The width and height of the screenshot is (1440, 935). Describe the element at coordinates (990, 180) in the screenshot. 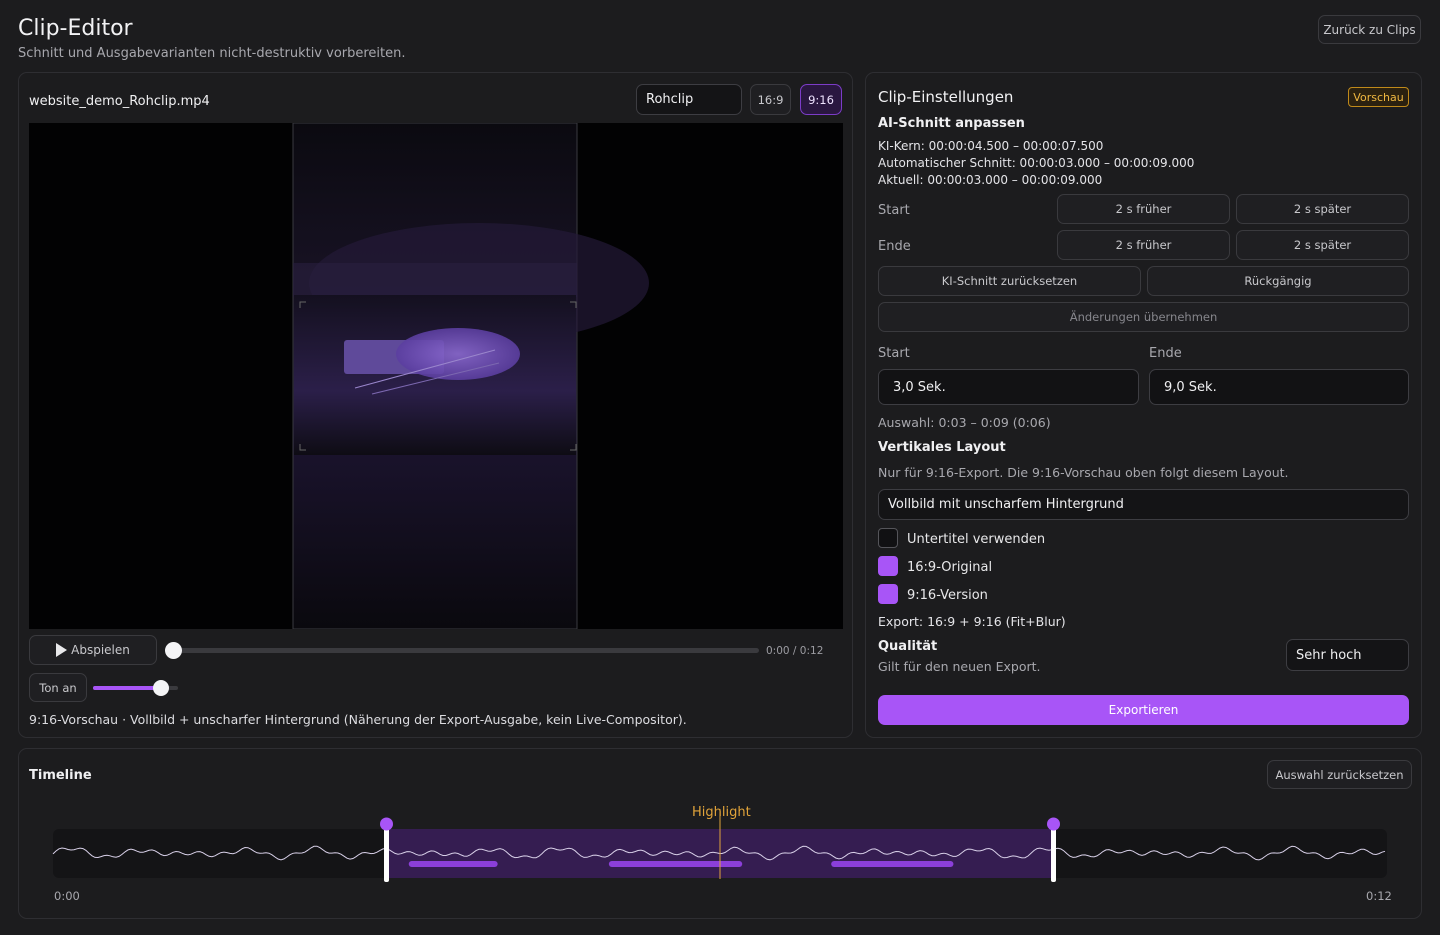

I see `current-cut-info: Aktuell: 00:00:03.000 – 00:00:09.000` at that location.